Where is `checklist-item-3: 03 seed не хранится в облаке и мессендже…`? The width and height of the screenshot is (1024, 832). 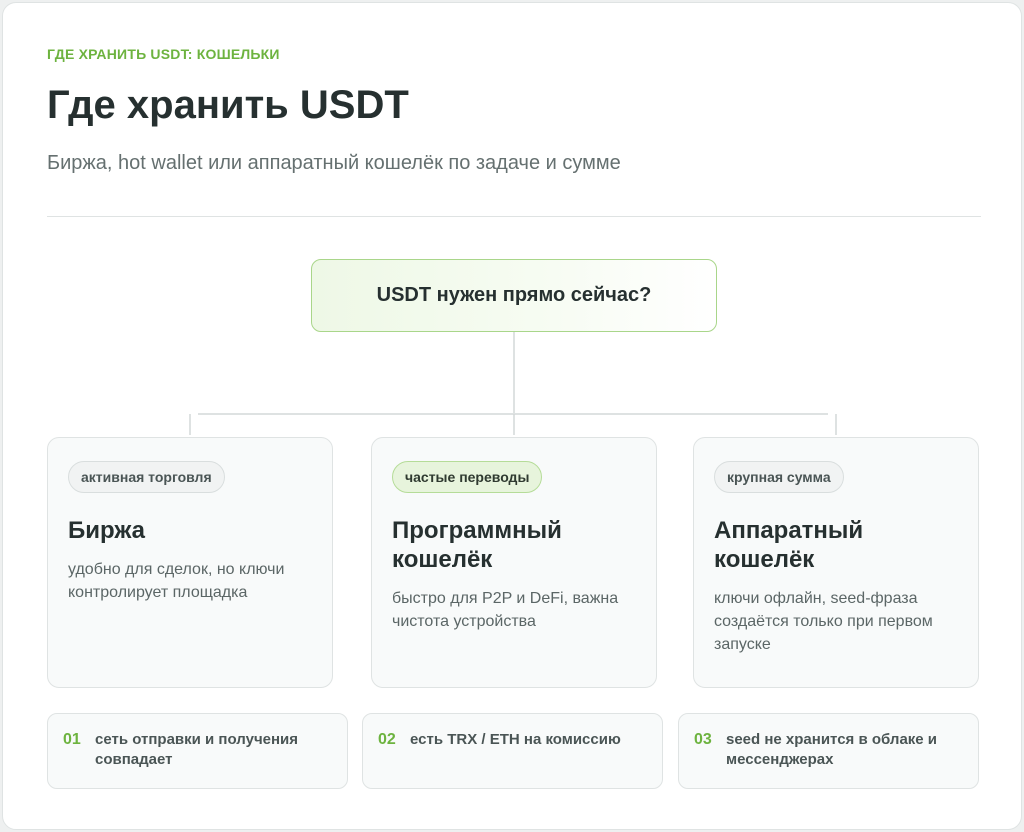 checklist-item-3: 03 seed не хранится в облаке и мессендже… is located at coordinates (828, 751).